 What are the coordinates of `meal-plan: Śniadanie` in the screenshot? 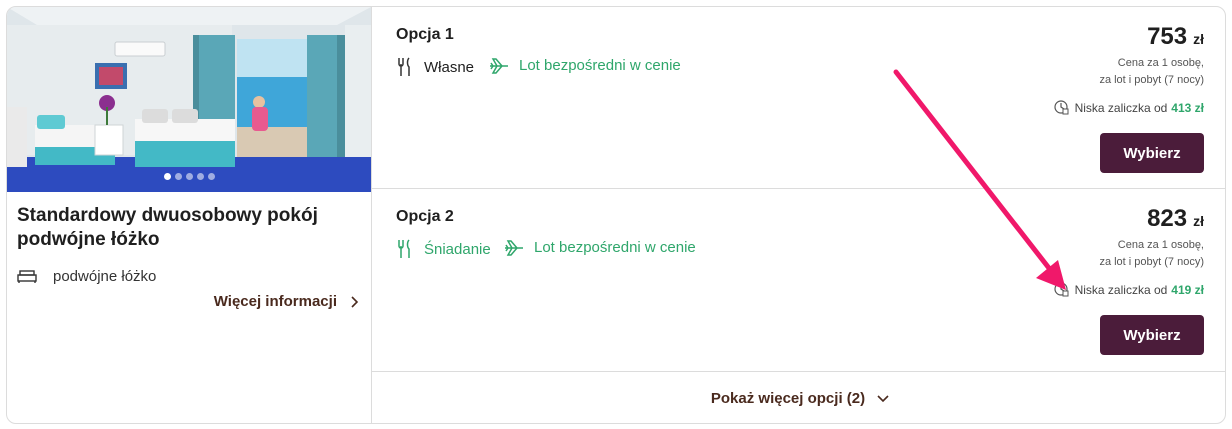 It's located at (443, 249).